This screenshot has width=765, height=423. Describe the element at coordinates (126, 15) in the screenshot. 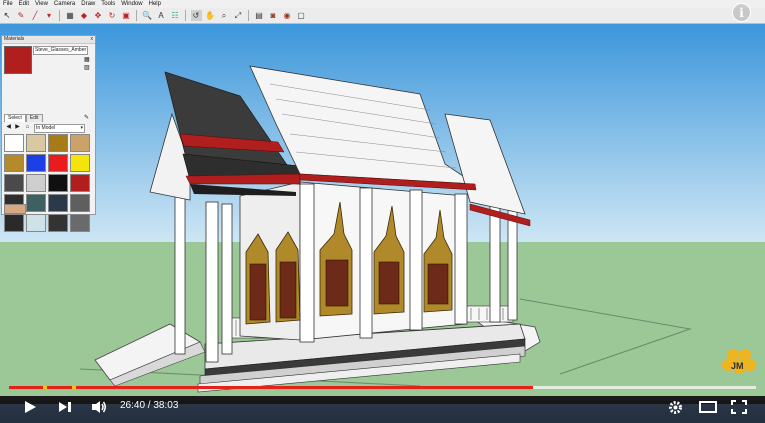

I see `offset-icon: ▣` at that location.